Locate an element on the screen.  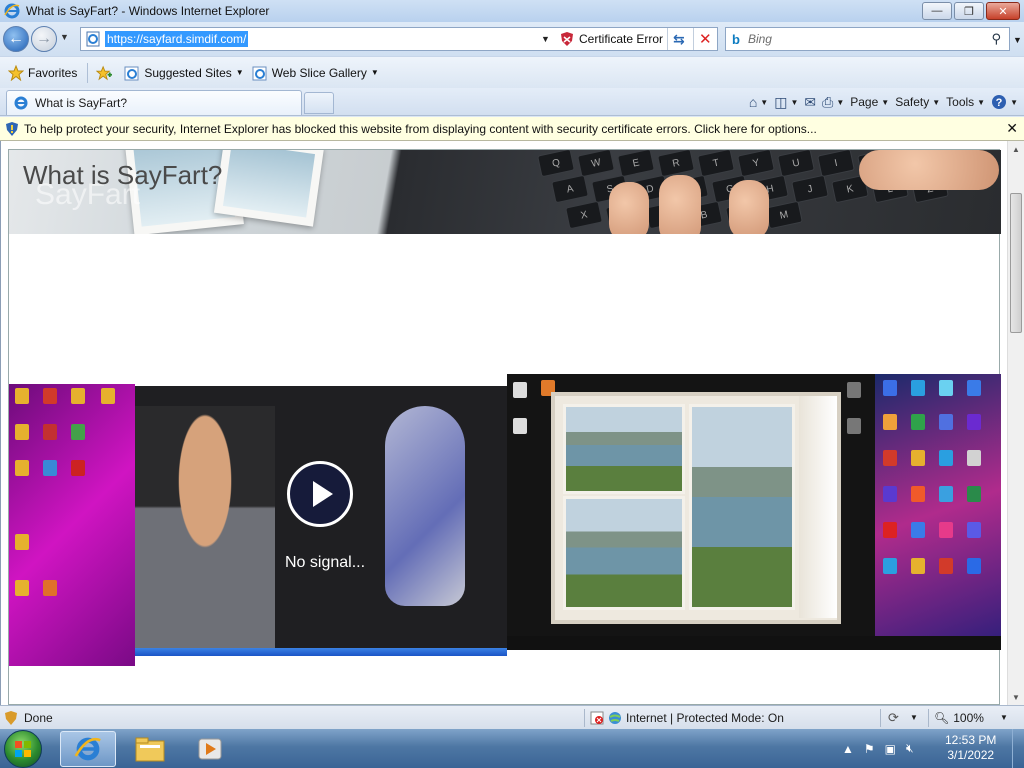
new-tab-button is located at coordinates (319, 103).